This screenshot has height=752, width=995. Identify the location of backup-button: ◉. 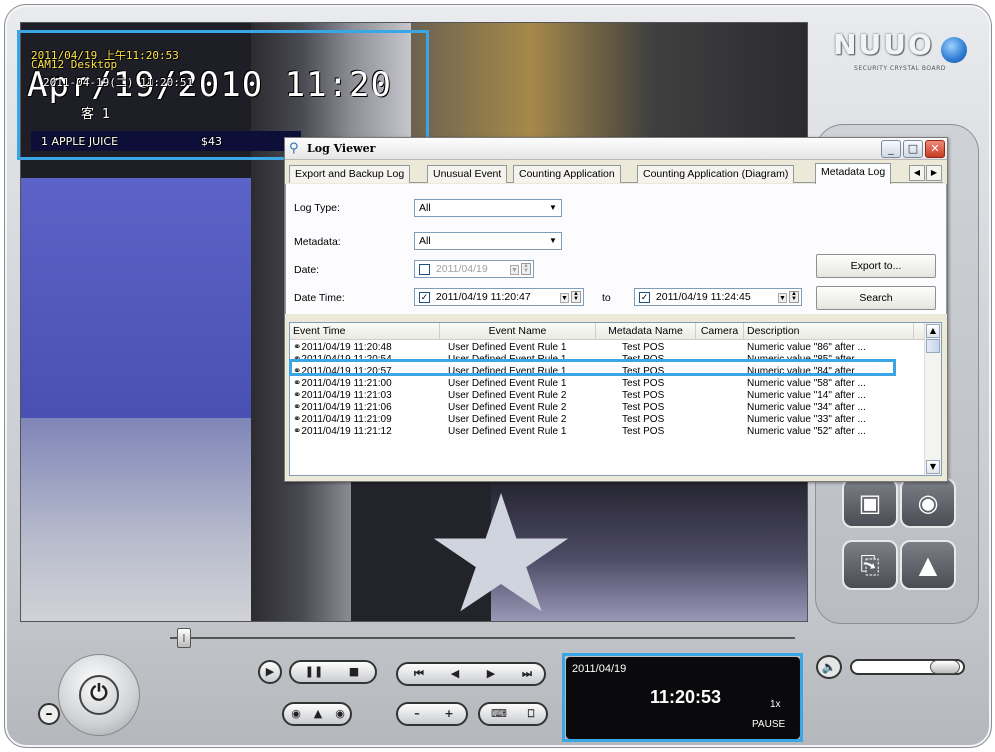
(928, 503).